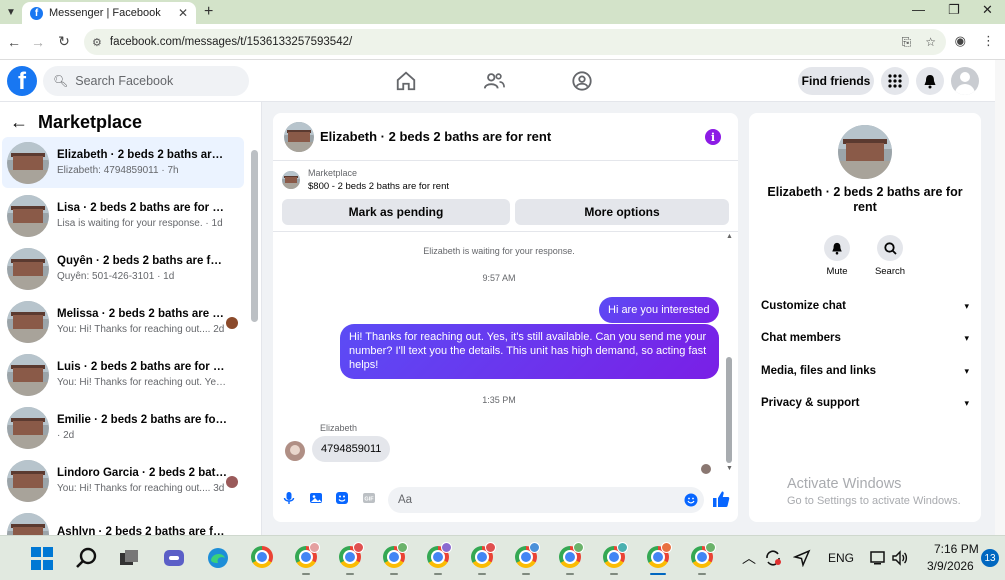 The width and height of the screenshot is (1005, 580). Describe the element at coordinates (38, 42) in the screenshot. I see `forward-icon: →` at that location.